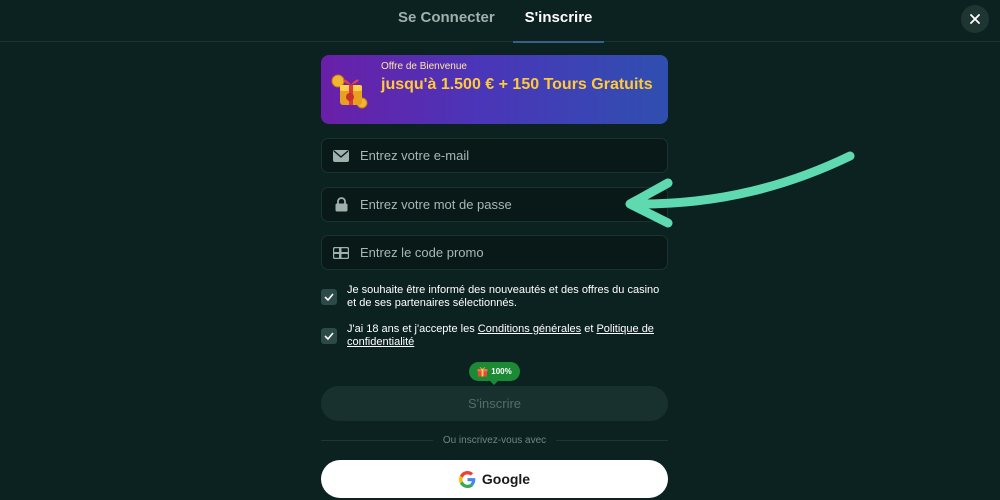 This screenshot has width=1000, height=500. I want to click on terms-checkbox, so click(329, 336).